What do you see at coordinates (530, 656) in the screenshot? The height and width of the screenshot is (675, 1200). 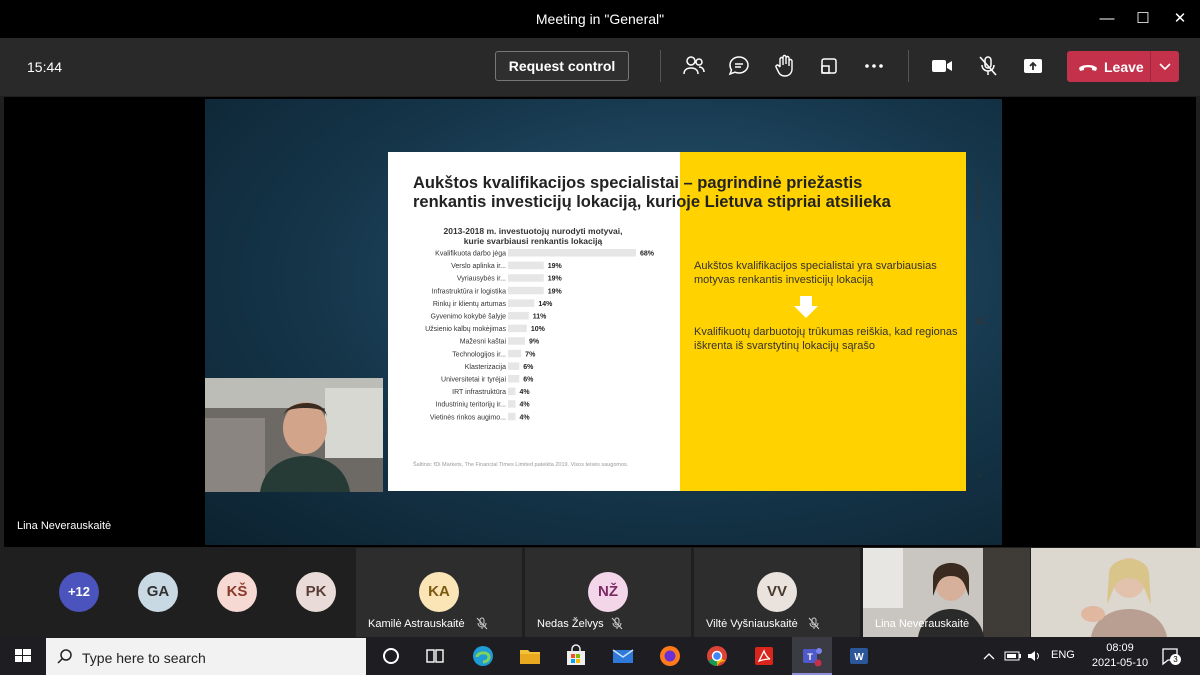 I see `file-explorer-icon` at bounding box center [530, 656].